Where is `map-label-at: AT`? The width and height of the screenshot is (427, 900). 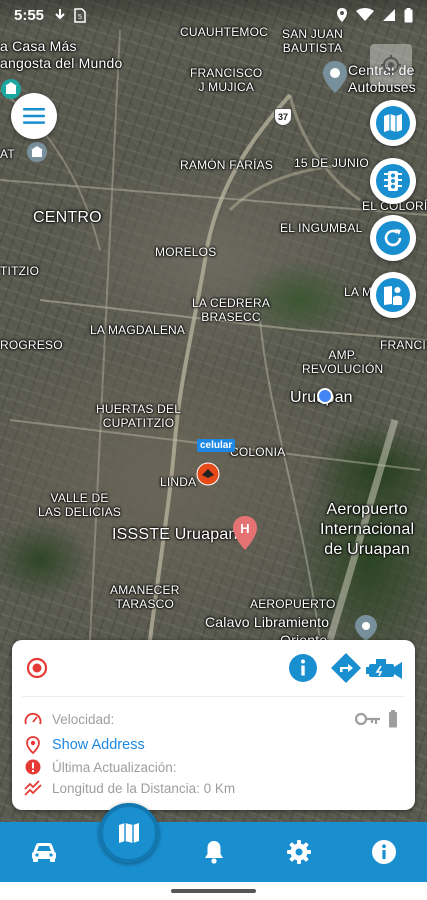 map-label-at: AT is located at coordinates (7, 154).